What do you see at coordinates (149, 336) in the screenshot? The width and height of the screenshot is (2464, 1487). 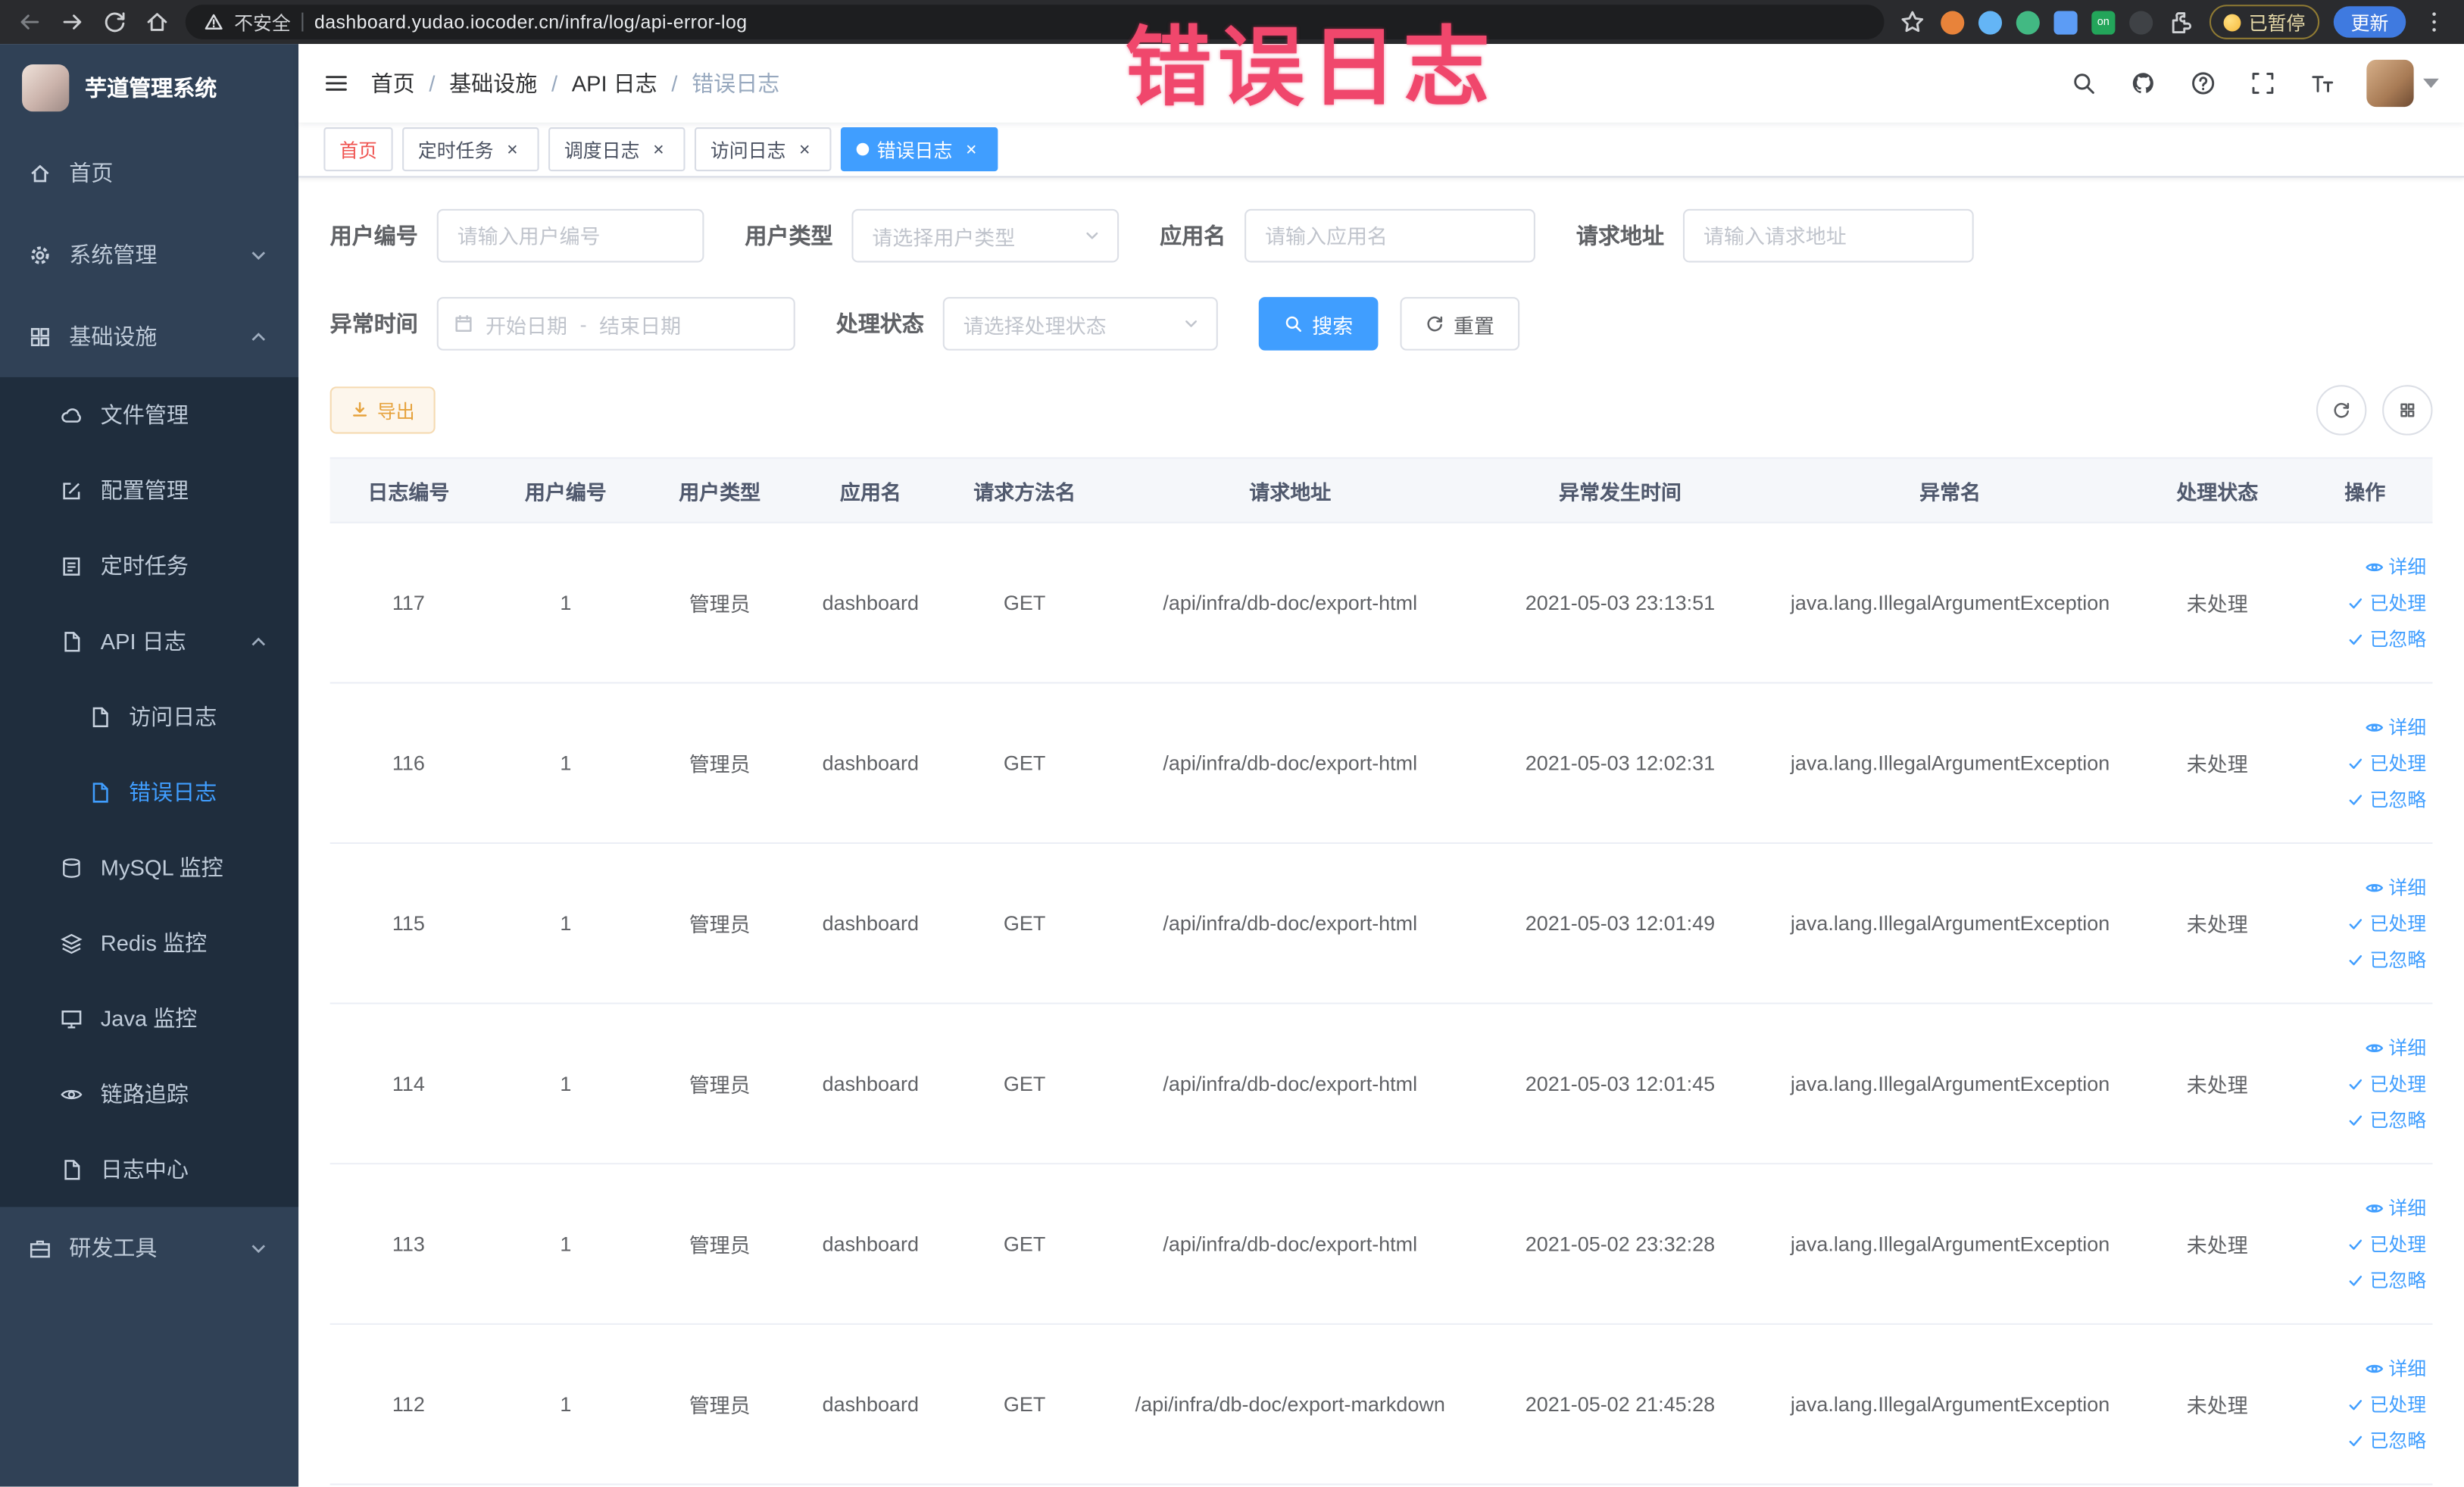 I see `sidebar-item-infrastructure: 基础设施` at bounding box center [149, 336].